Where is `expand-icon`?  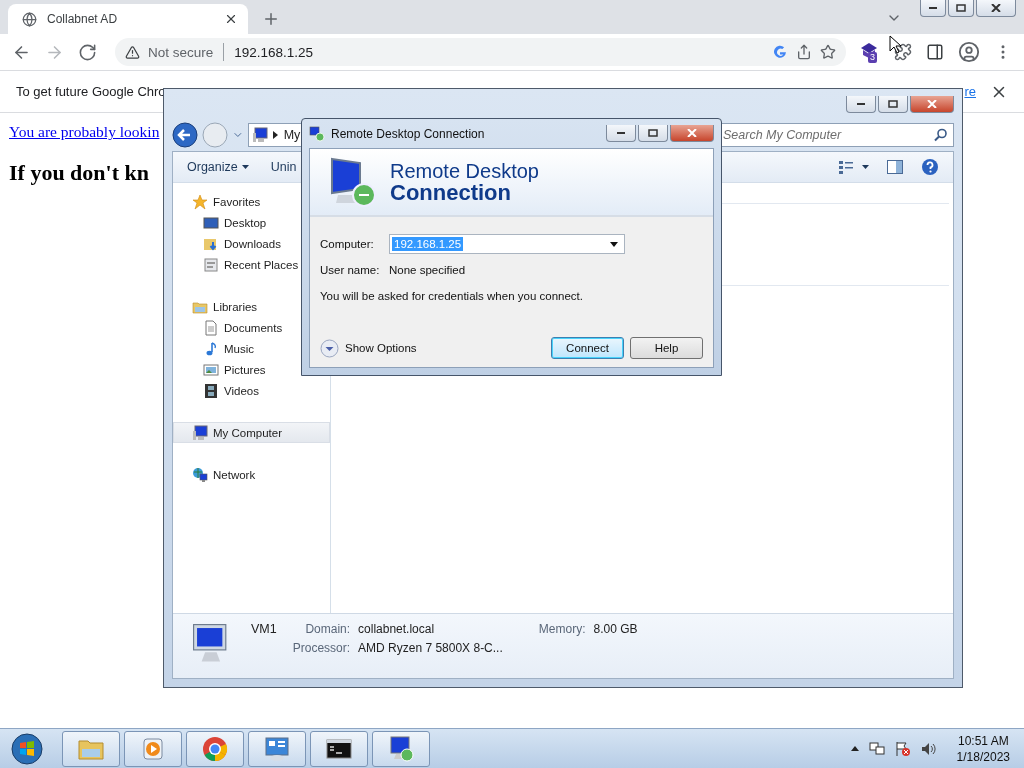
expand-icon is located at coordinates (329, 348).